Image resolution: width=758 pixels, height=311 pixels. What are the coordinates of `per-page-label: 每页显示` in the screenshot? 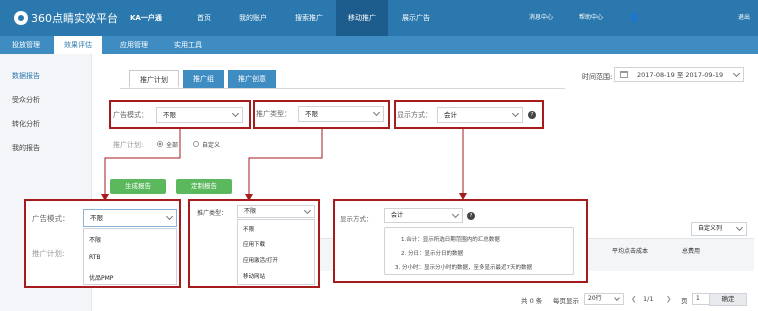 It's located at (566, 301).